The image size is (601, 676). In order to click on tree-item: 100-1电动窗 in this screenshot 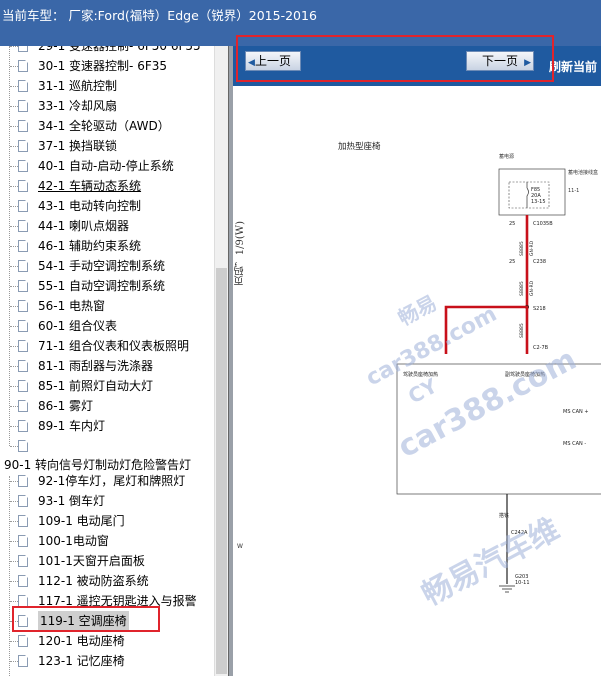, I will do `click(107, 541)`.